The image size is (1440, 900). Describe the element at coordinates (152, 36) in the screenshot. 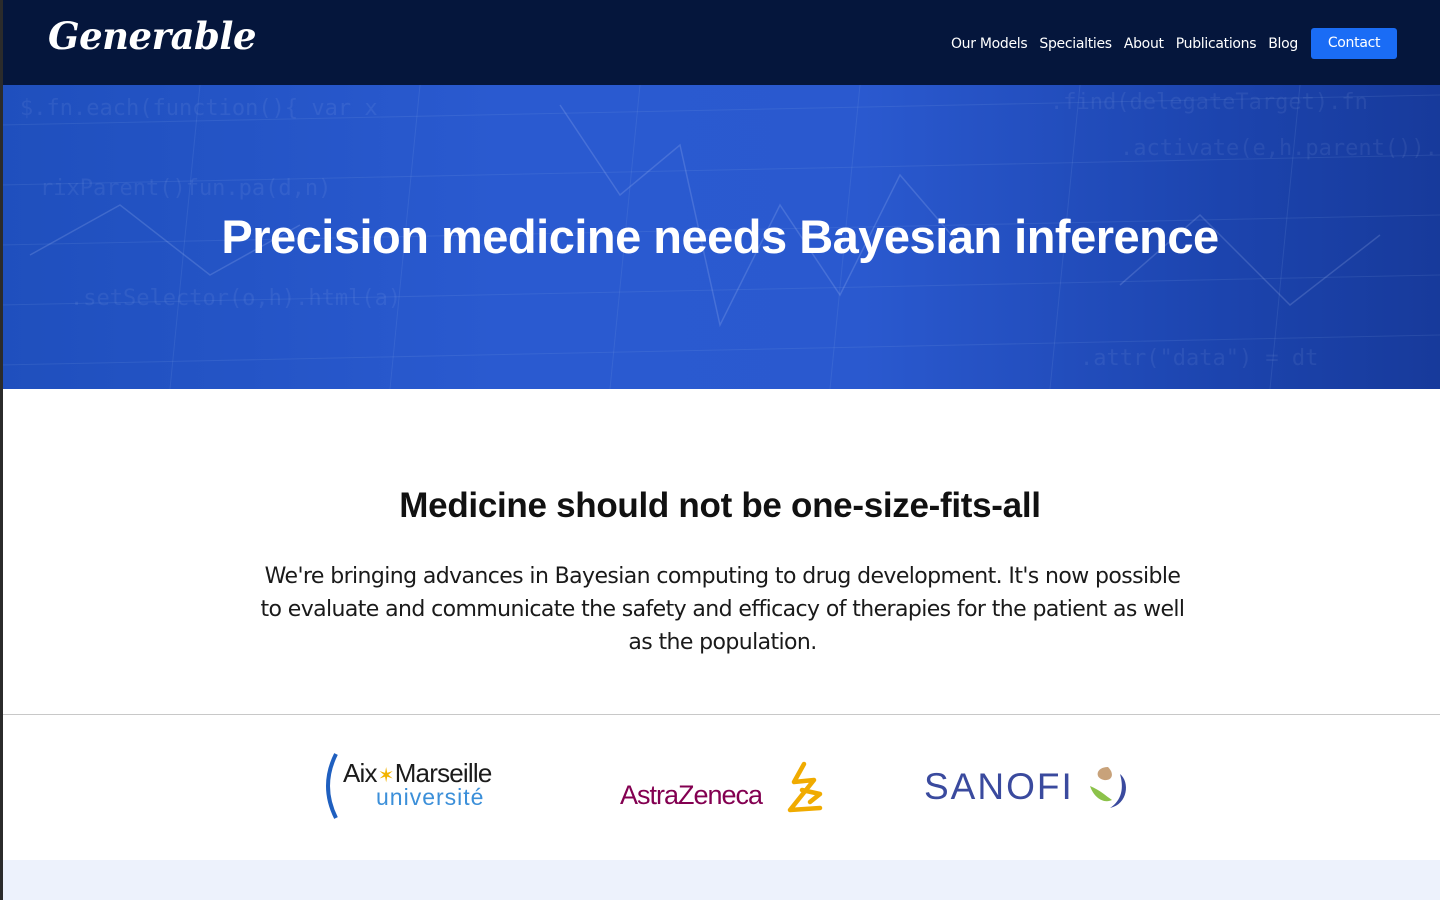

I see `generable-logo: Generable` at that location.